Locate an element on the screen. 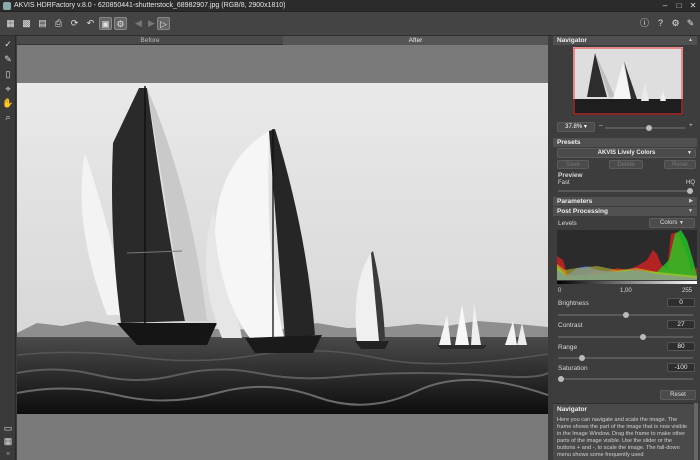 This screenshot has width=700, height=460. presets-header: Presets is located at coordinates (625, 142).